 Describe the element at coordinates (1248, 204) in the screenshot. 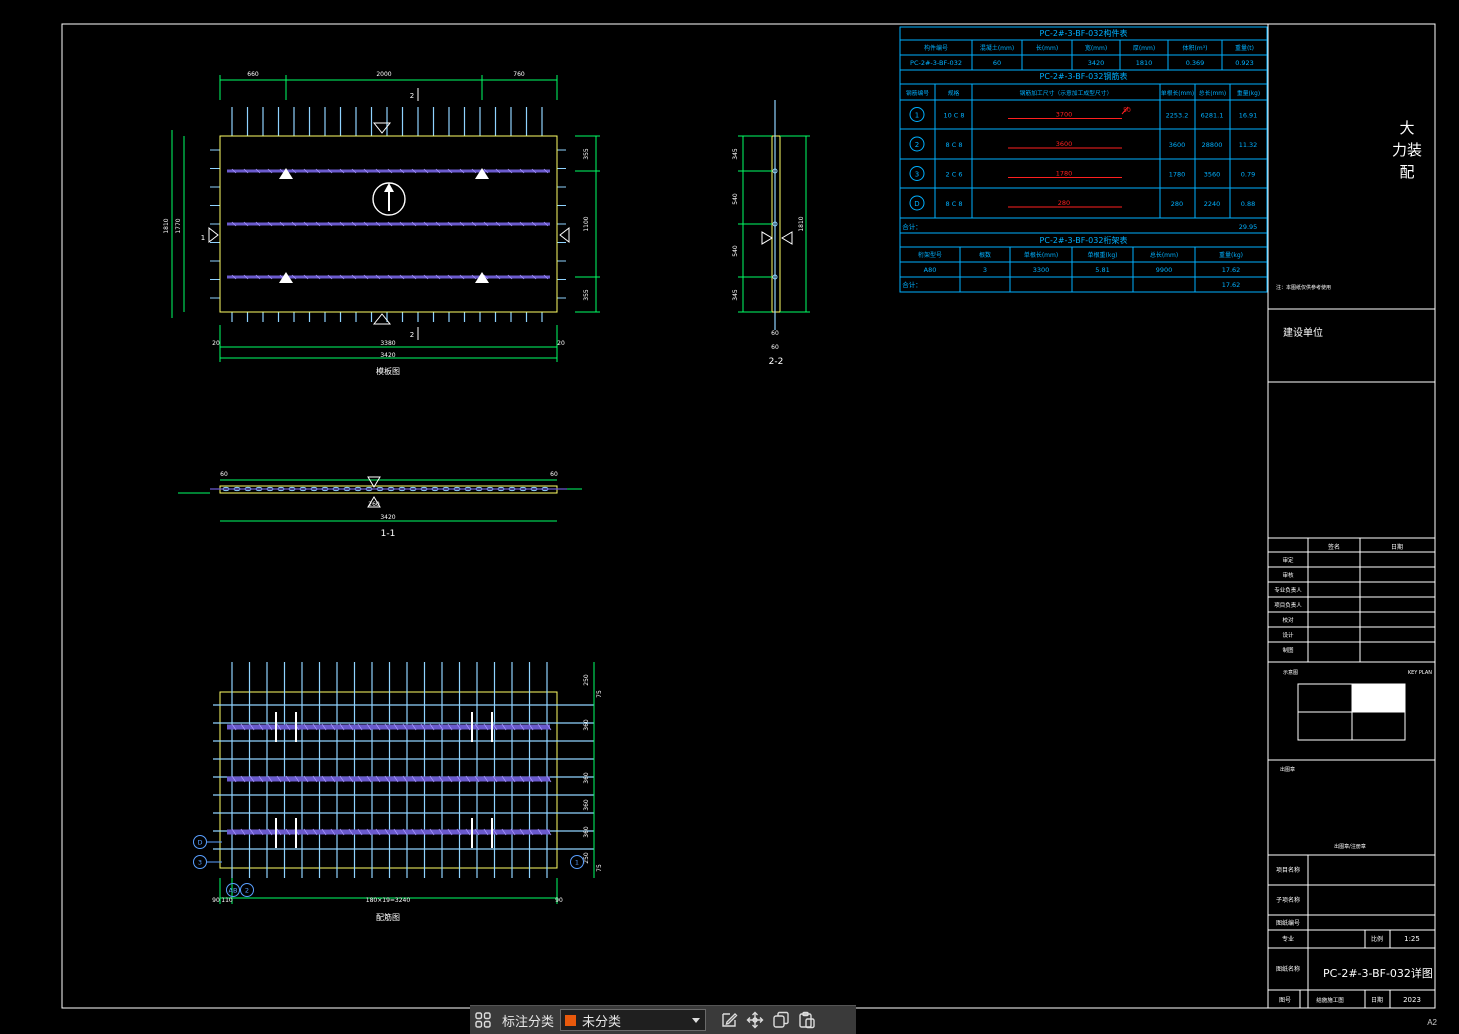

I see `bar-weight: 0.88` at that location.